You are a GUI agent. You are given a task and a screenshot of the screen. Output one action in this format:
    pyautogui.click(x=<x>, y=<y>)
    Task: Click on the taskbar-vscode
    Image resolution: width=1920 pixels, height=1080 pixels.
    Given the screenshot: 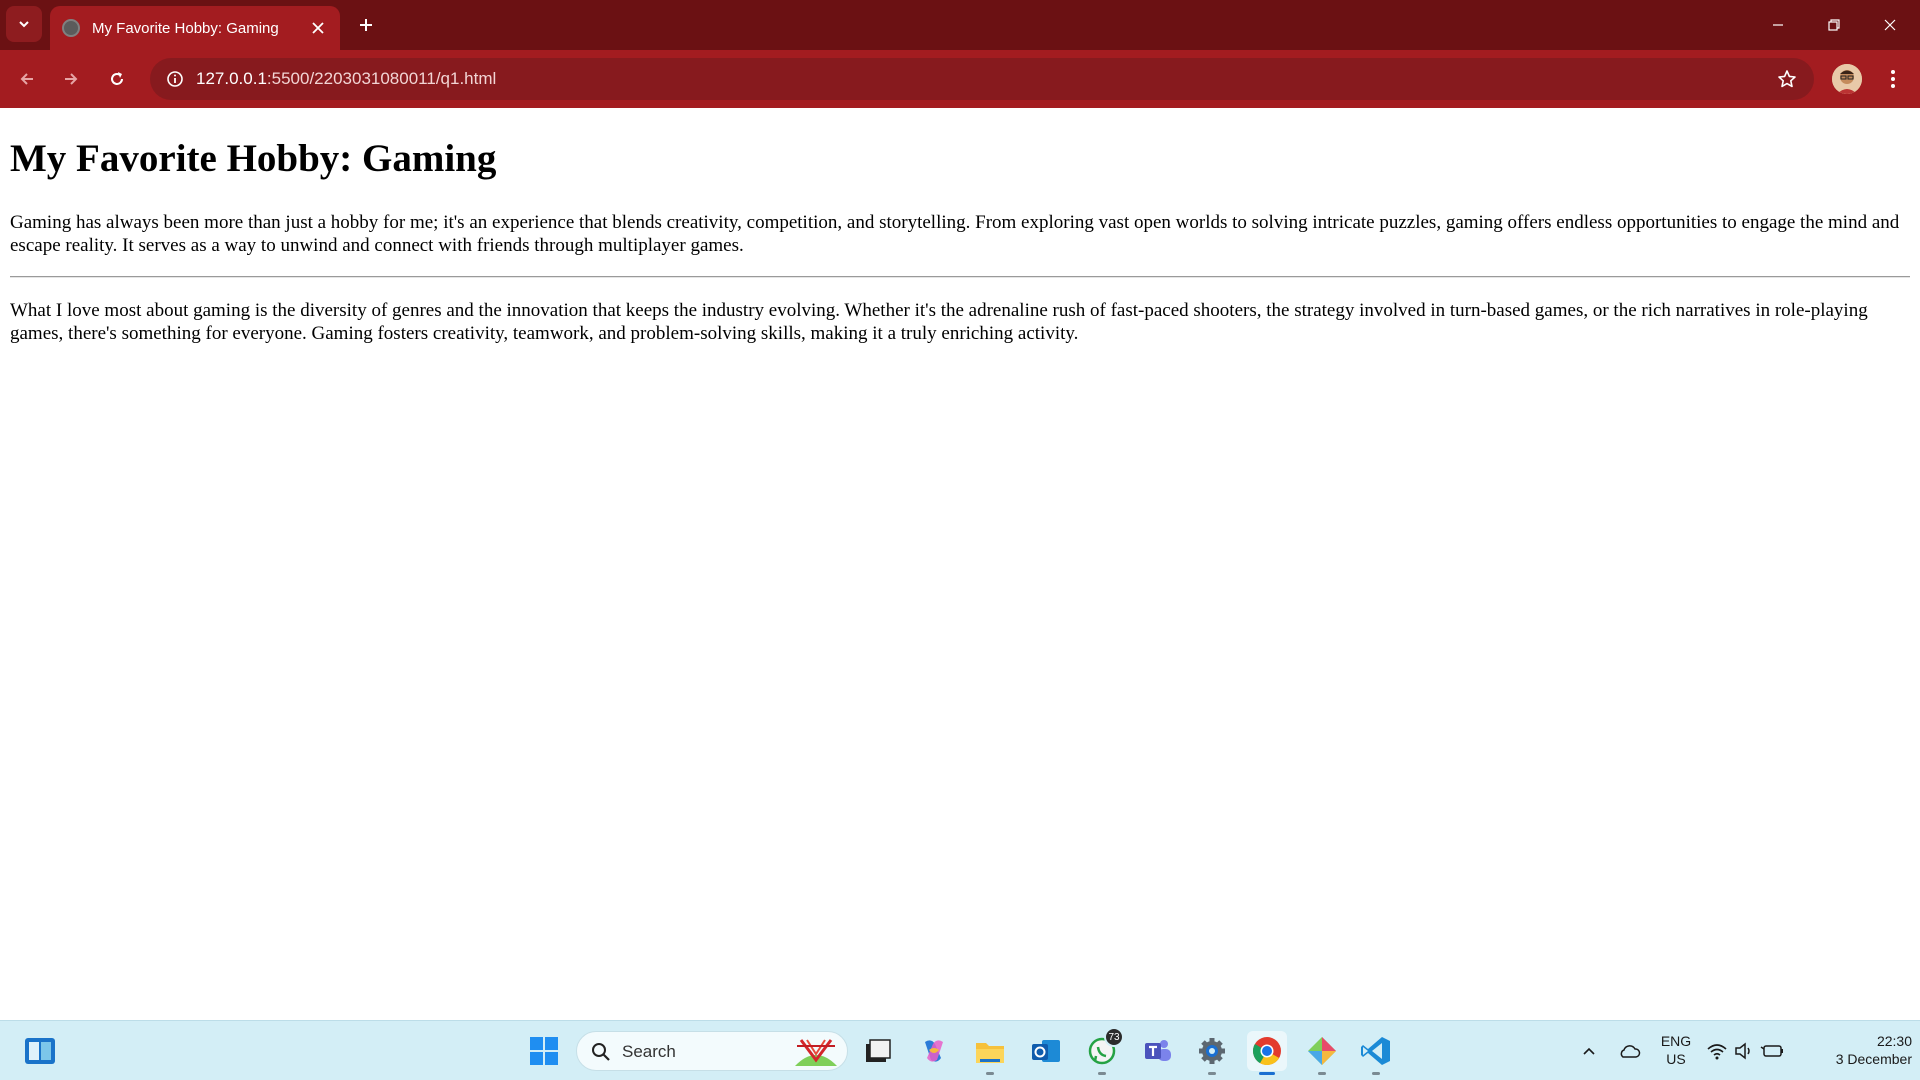 What is the action you would take?
    pyautogui.click(x=1376, y=1053)
    